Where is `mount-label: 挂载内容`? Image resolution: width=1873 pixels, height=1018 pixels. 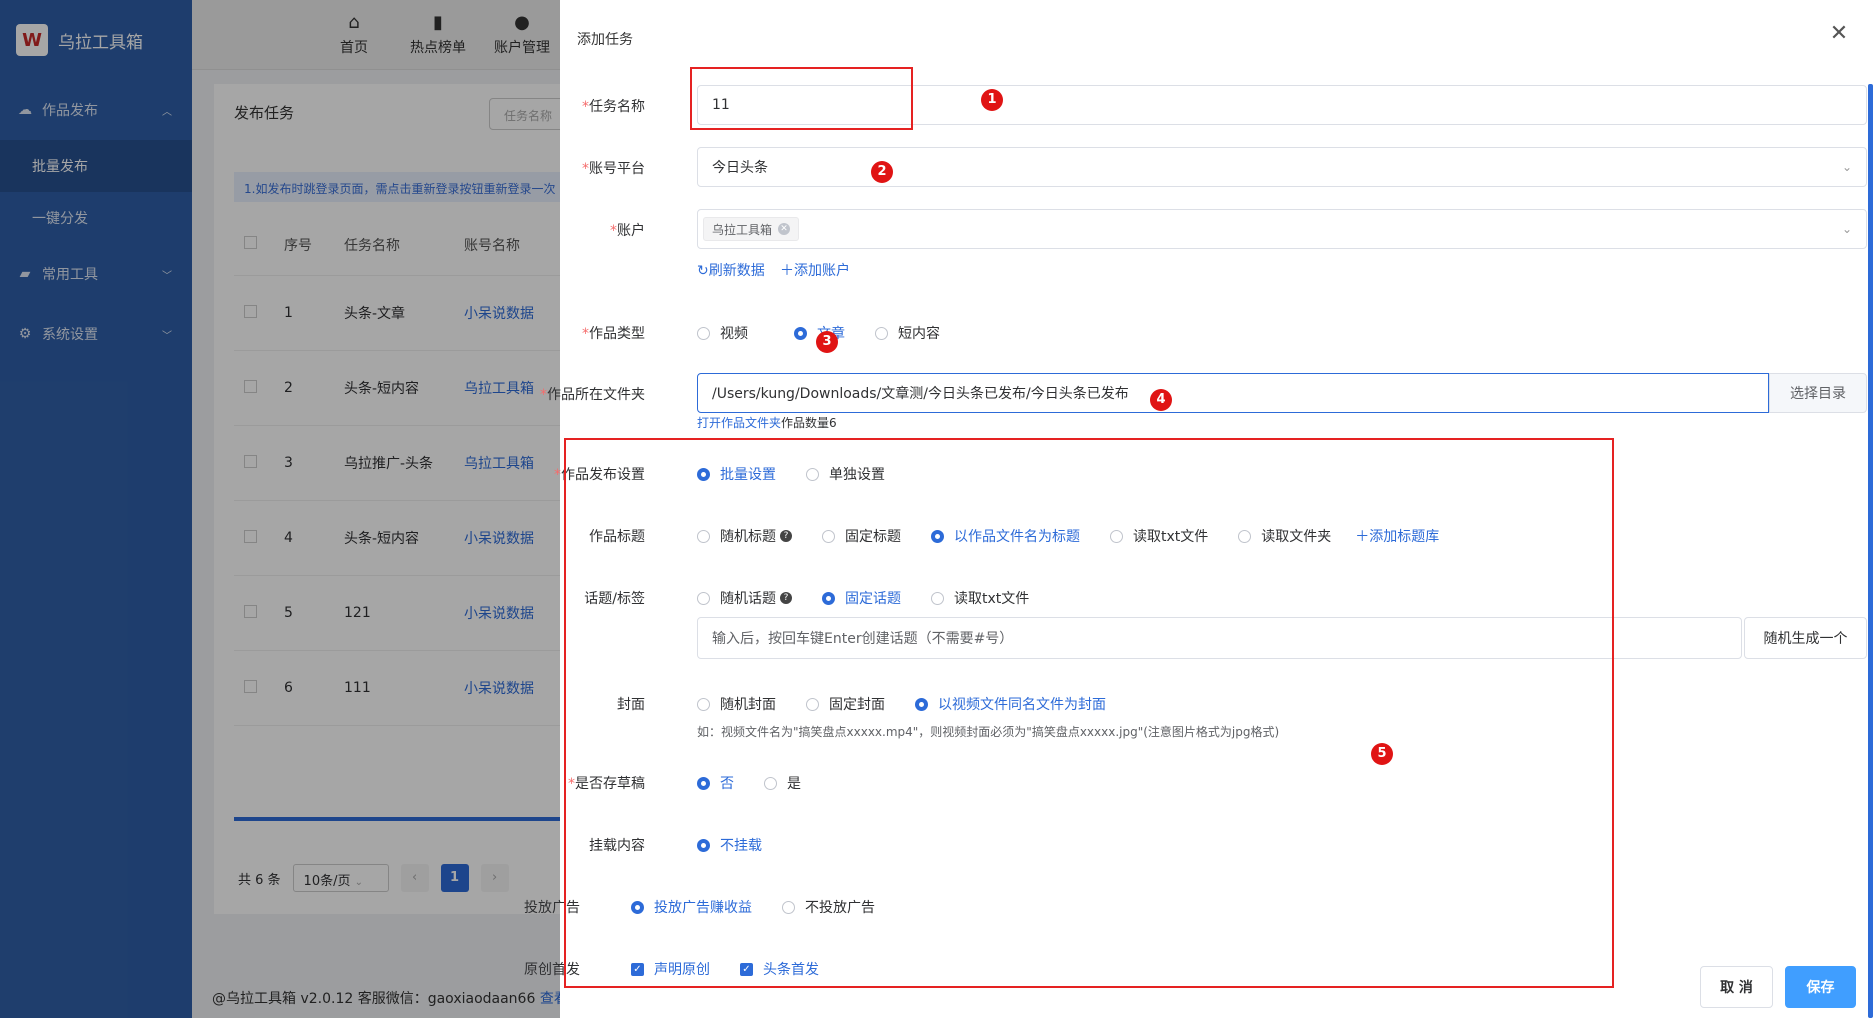 mount-label: 挂载内容 is located at coordinates (617, 846).